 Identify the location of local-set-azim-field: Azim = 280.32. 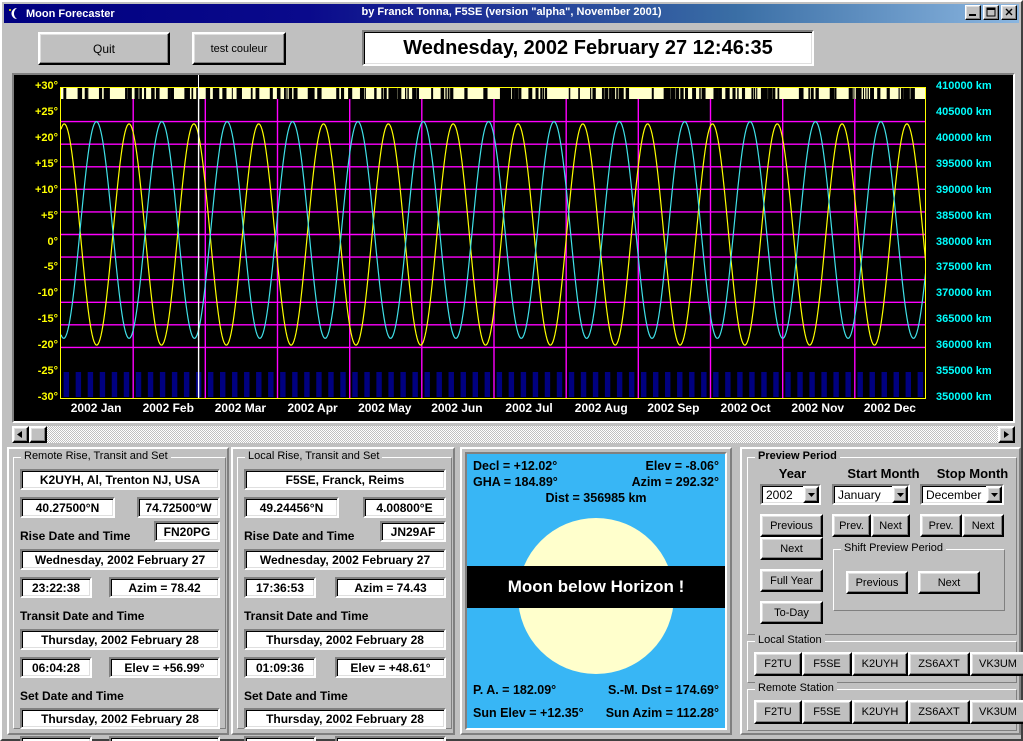
(390, 738).